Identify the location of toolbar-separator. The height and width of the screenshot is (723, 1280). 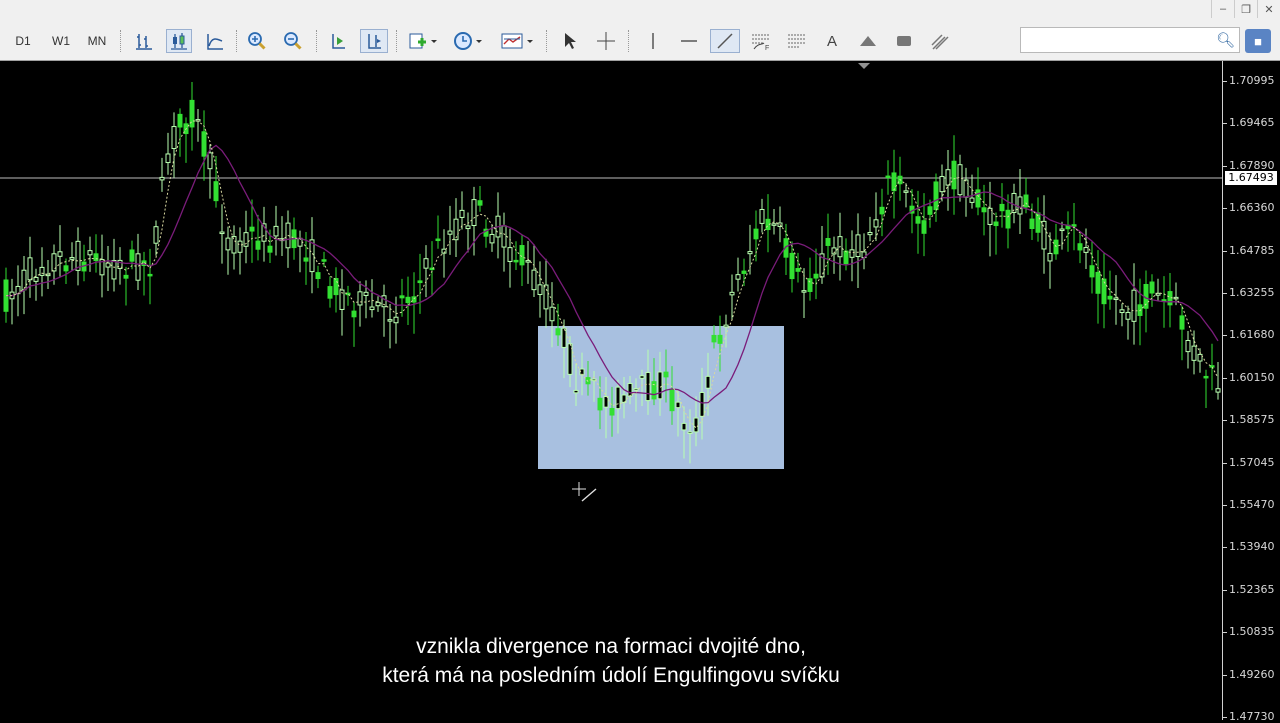
(237, 41).